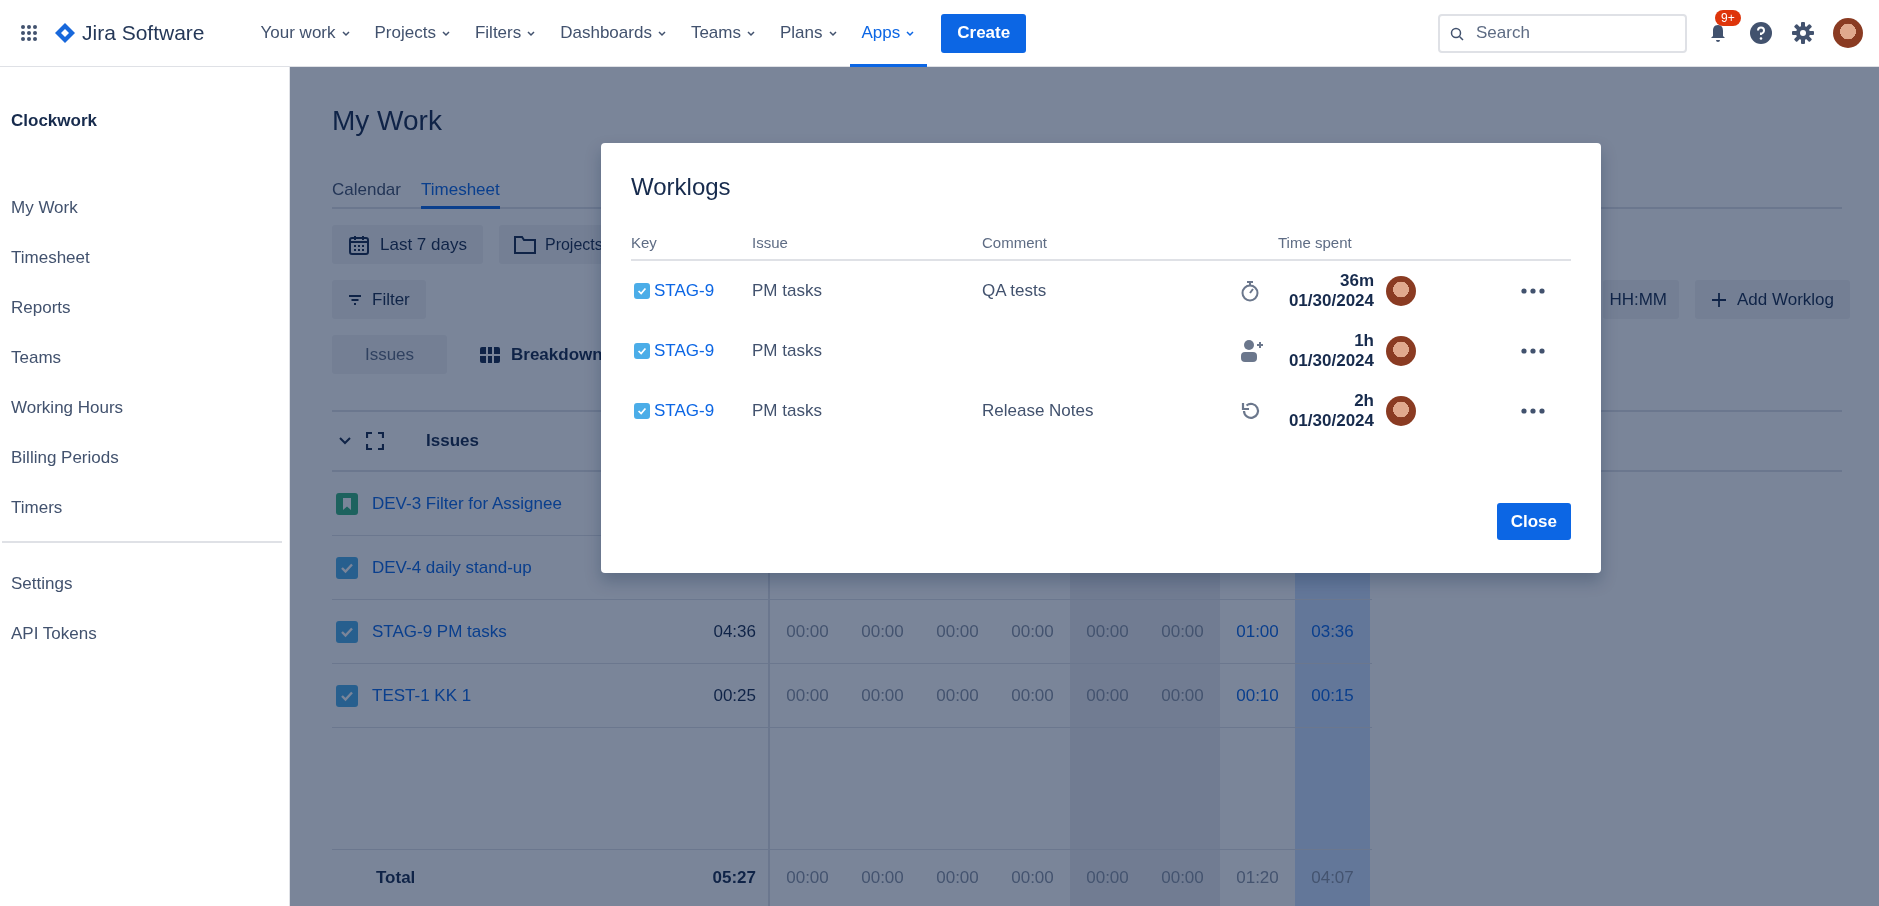 The image size is (1879, 906). I want to click on diamond-logo-icon, so click(65, 33).